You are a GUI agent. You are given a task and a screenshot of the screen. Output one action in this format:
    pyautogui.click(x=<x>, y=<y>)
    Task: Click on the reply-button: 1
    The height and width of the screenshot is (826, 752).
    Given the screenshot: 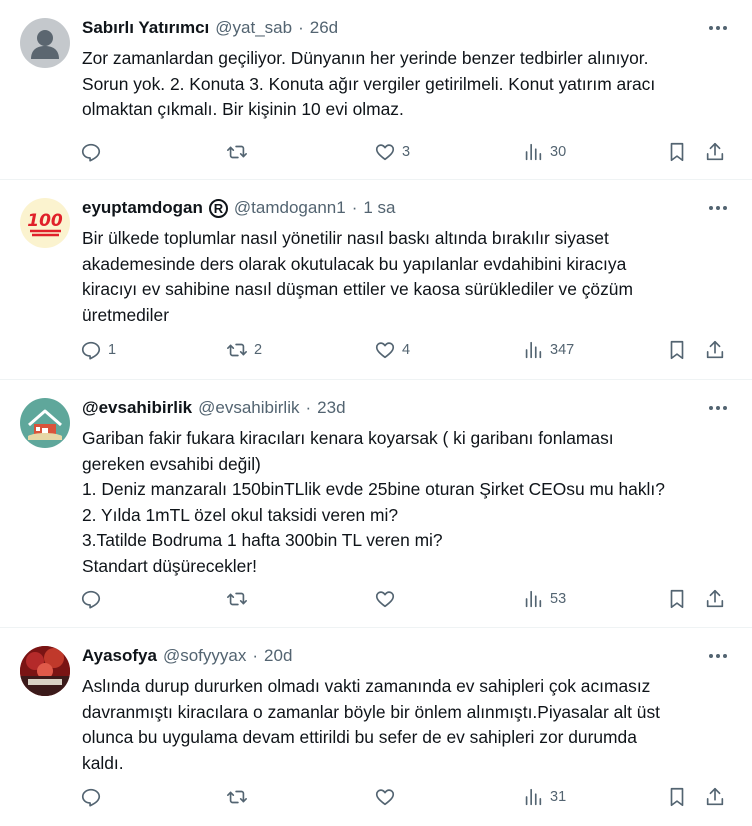 What is the action you would take?
    pyautogui.click(x=98, y=350)
    